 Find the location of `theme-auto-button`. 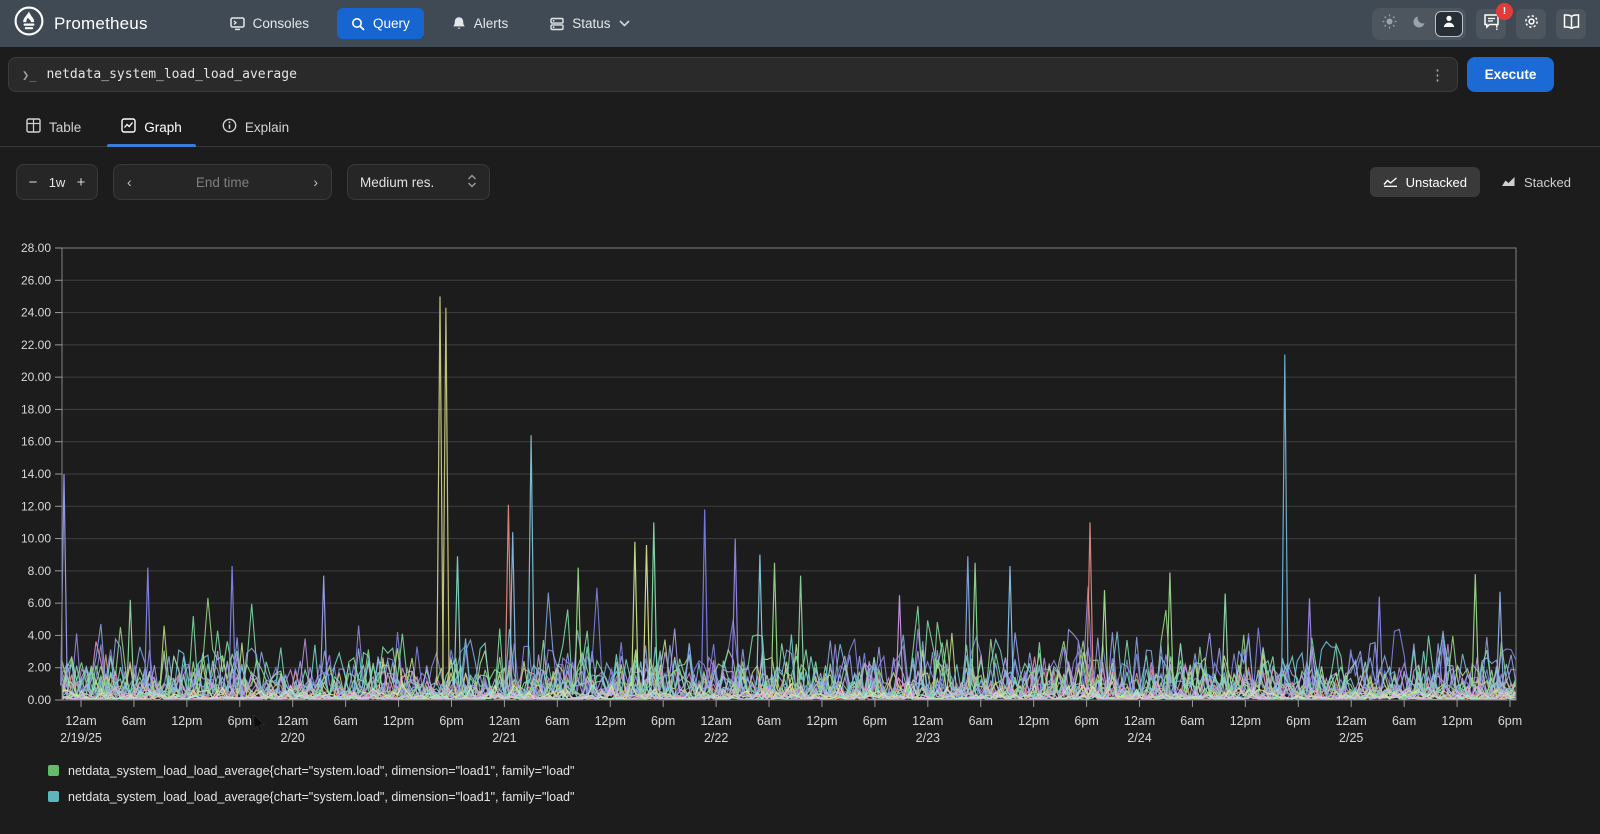

theme-auto-button is located at coordinates (1449, 23).